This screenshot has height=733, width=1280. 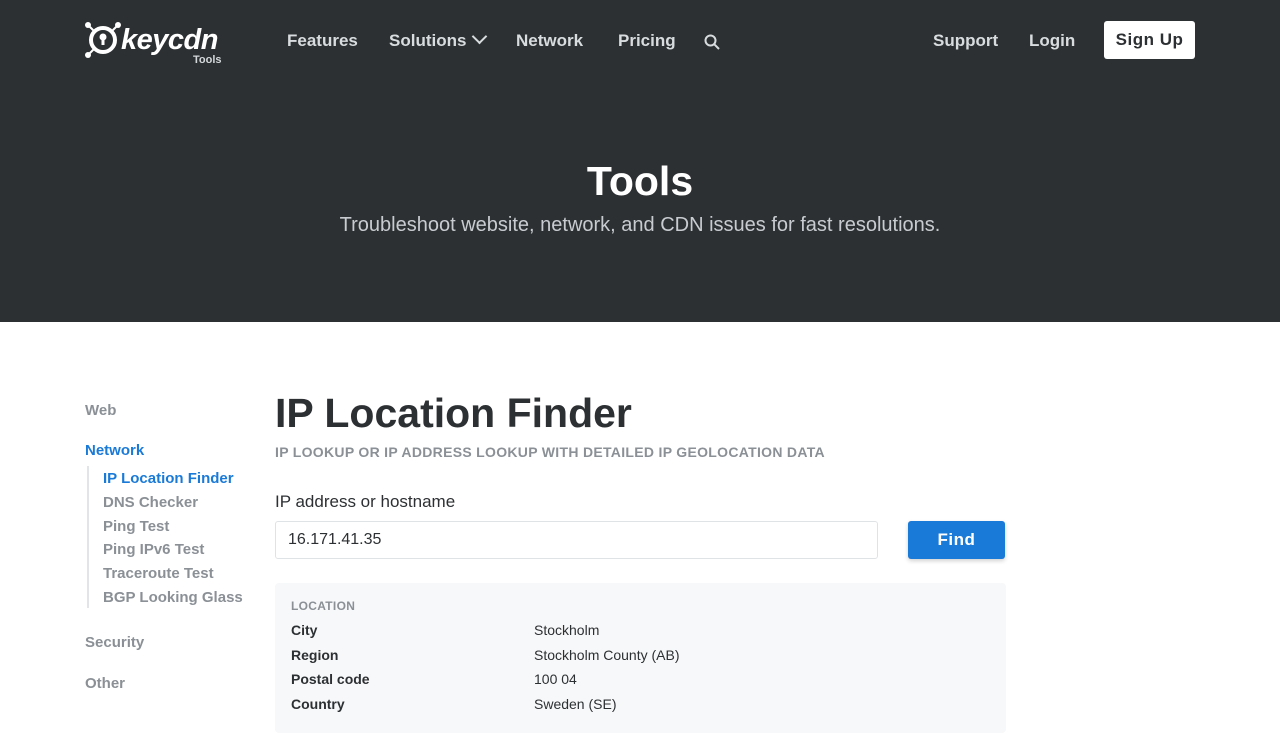 What do you see at coordinates (555, 679) in the screenshot?
I see `result-value-postal-code: 100 04` at bounding box center [555, 679].